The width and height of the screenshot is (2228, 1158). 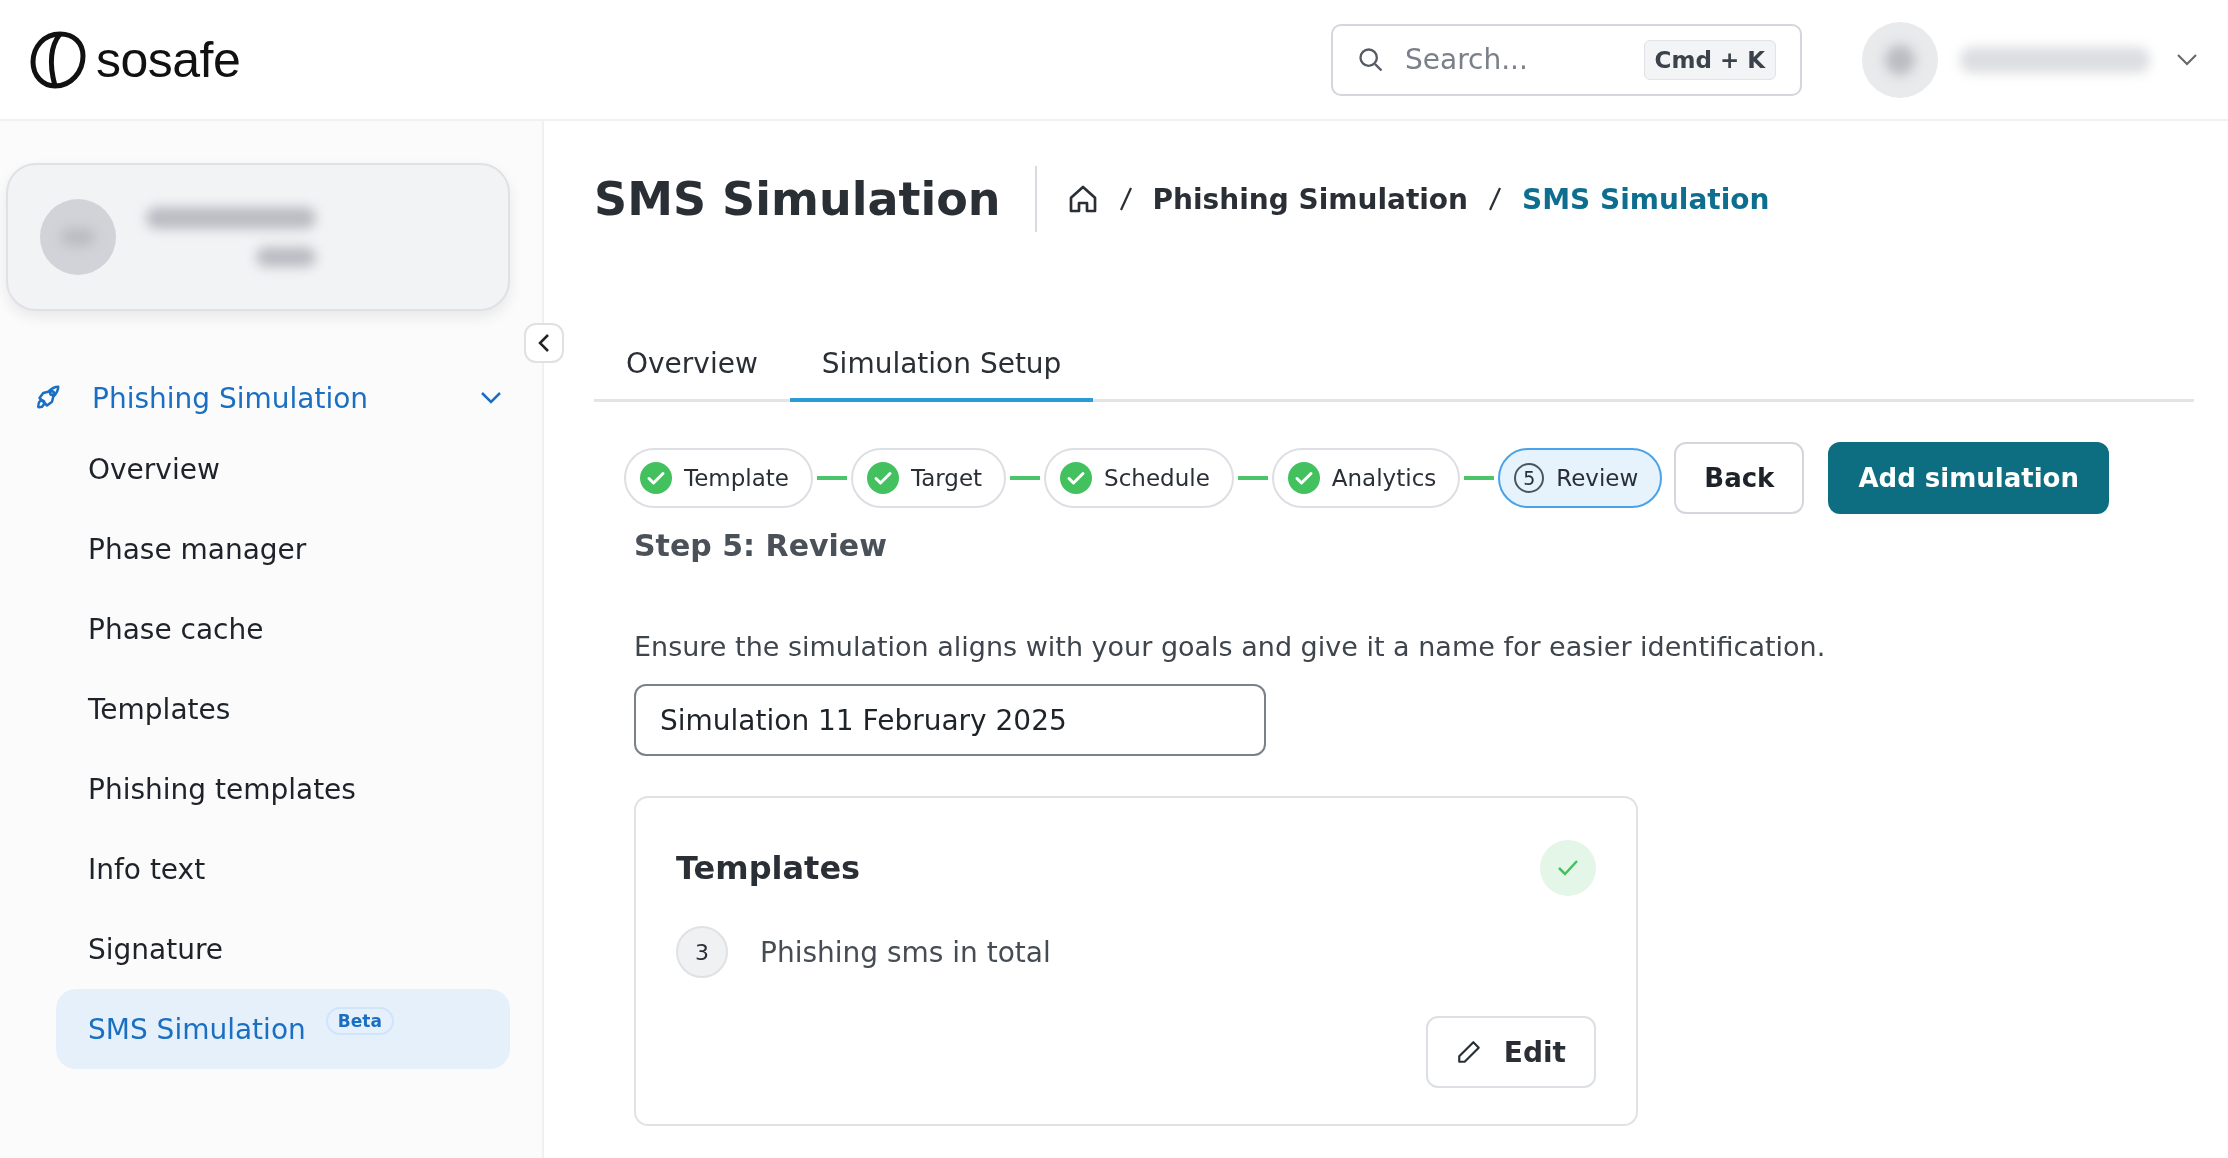 I want to click on logo-icon, so click(x=58, y=59).